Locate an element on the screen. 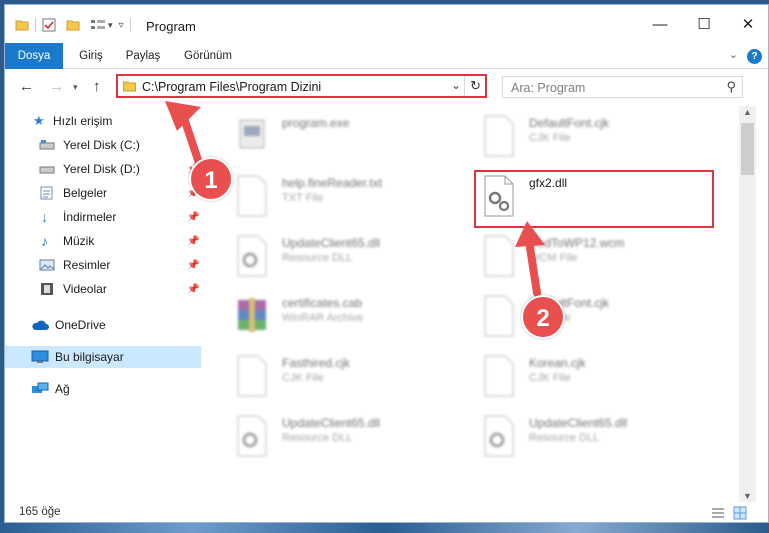 The image size is (769, 533). step-2-badge: 2 is located at coordinates (543, 317).